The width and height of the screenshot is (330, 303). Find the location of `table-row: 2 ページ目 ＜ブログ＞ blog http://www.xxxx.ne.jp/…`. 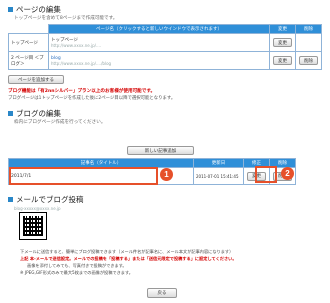

table-row: 2 ページ目 ＜ブログ＞ blog http://www.xxxx.ne.jp/… is located at coordinates (165, 60).